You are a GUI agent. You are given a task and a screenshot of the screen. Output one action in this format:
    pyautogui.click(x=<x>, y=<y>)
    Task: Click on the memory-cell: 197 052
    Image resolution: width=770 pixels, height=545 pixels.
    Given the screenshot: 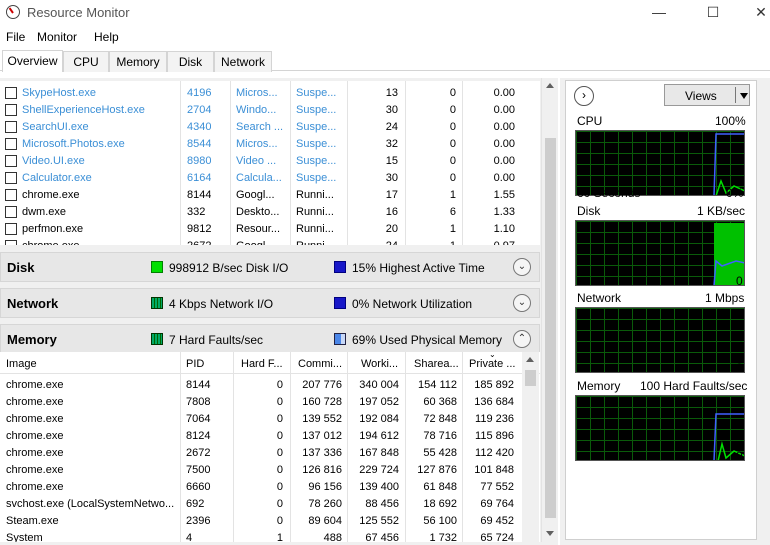 What is the action you would take?
    pyautogui.click(x=379, y=402)
    